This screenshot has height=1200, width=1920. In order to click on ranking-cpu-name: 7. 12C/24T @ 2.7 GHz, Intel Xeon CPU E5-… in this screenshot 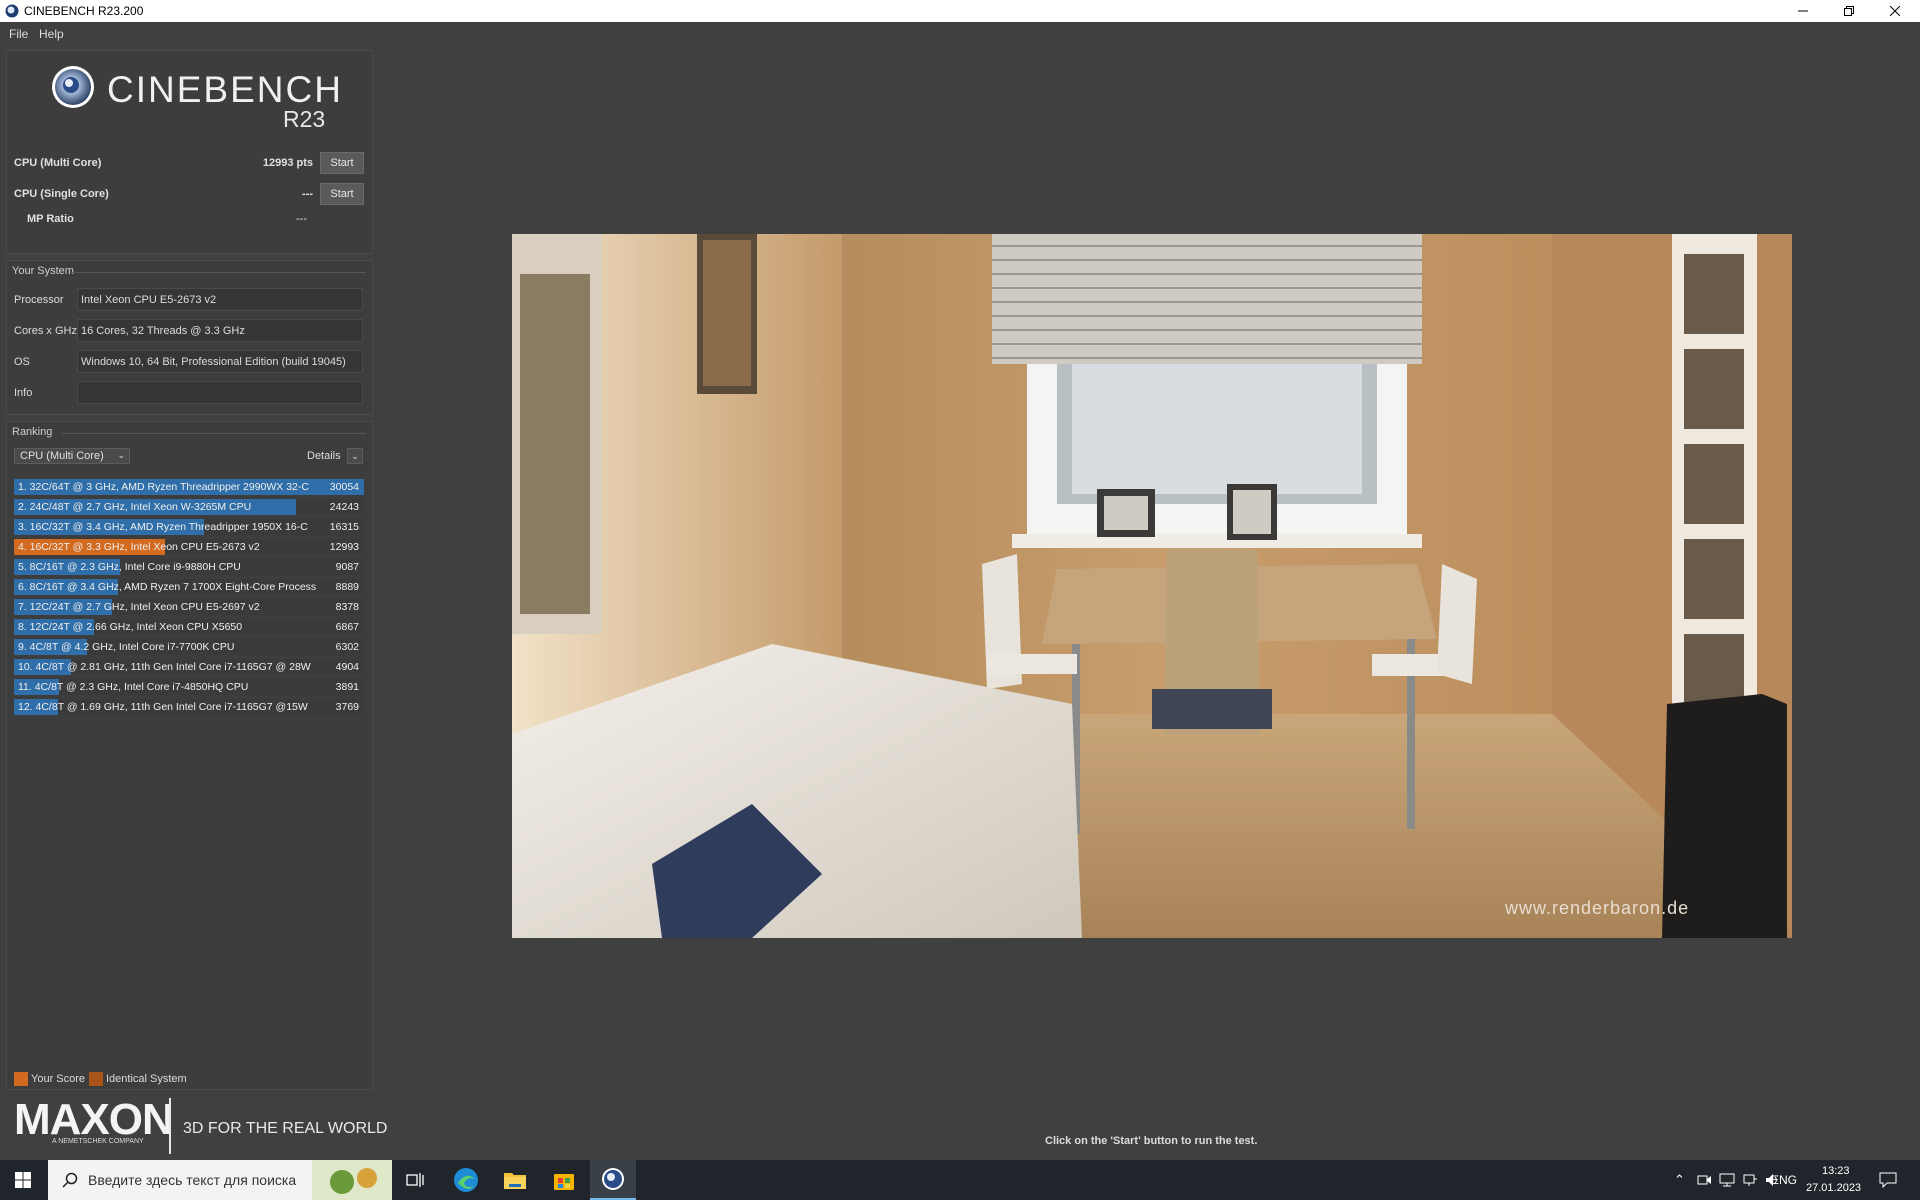, I will do `click(139, 607)`.